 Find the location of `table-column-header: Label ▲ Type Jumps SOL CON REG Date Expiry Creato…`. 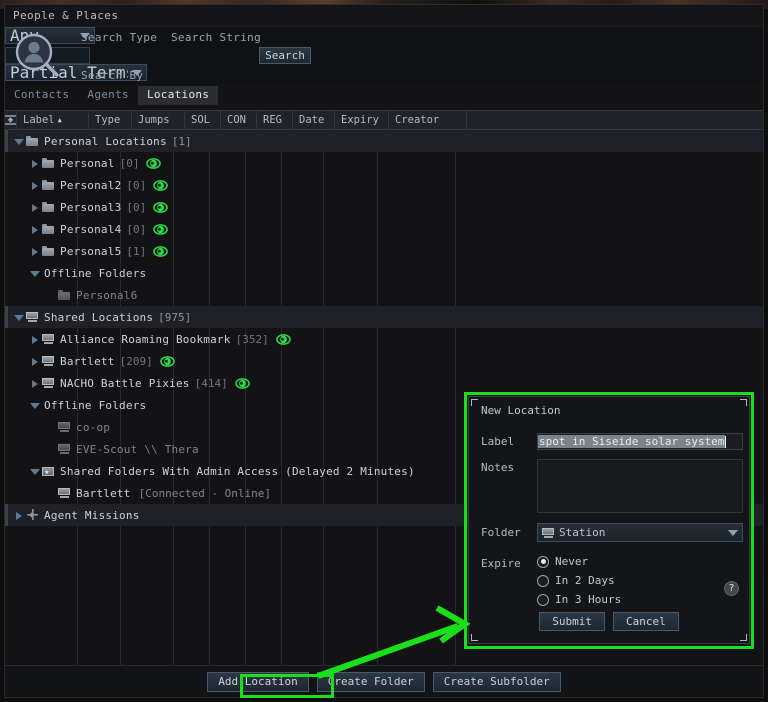

table-column-header: Label ▲ Type Jumps SOL CON REG Date Expiry Creato… is located at coordinates (384, 120).